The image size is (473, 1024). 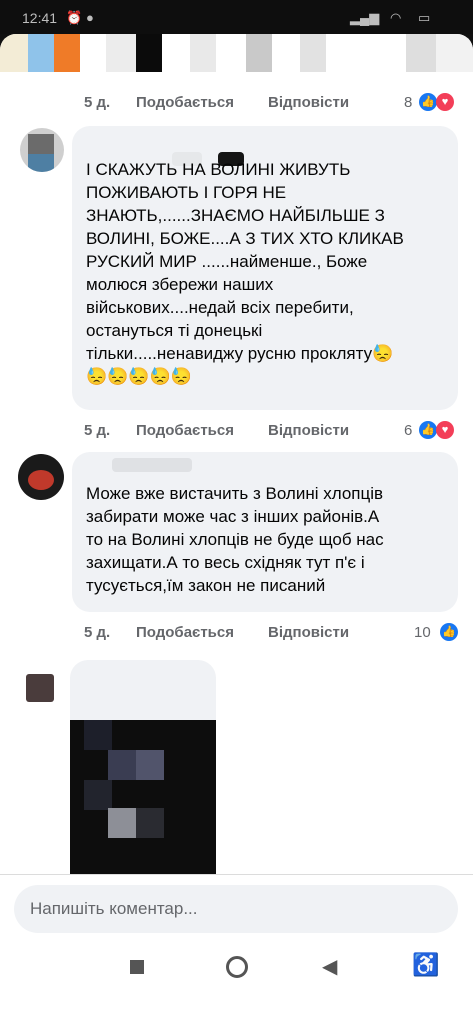 What do you see at coordinates (137, 967) in the screenshot?
I see `square-nav-icon` at bounding box center [137, 967].